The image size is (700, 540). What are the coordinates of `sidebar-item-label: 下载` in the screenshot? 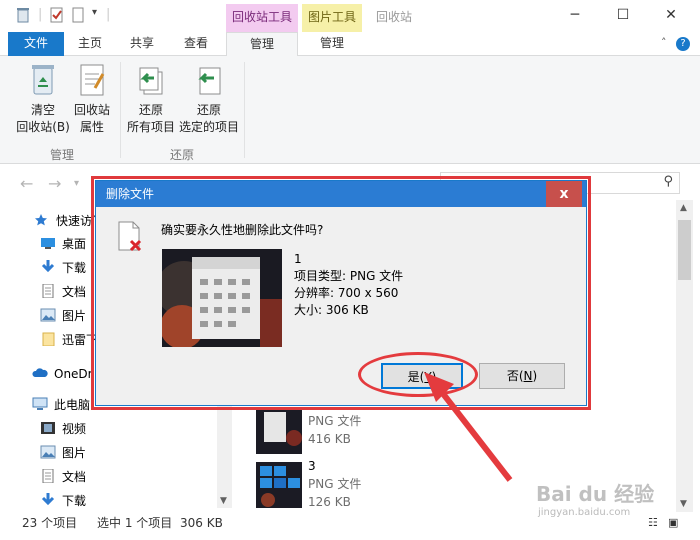 It's located at (74, 501).